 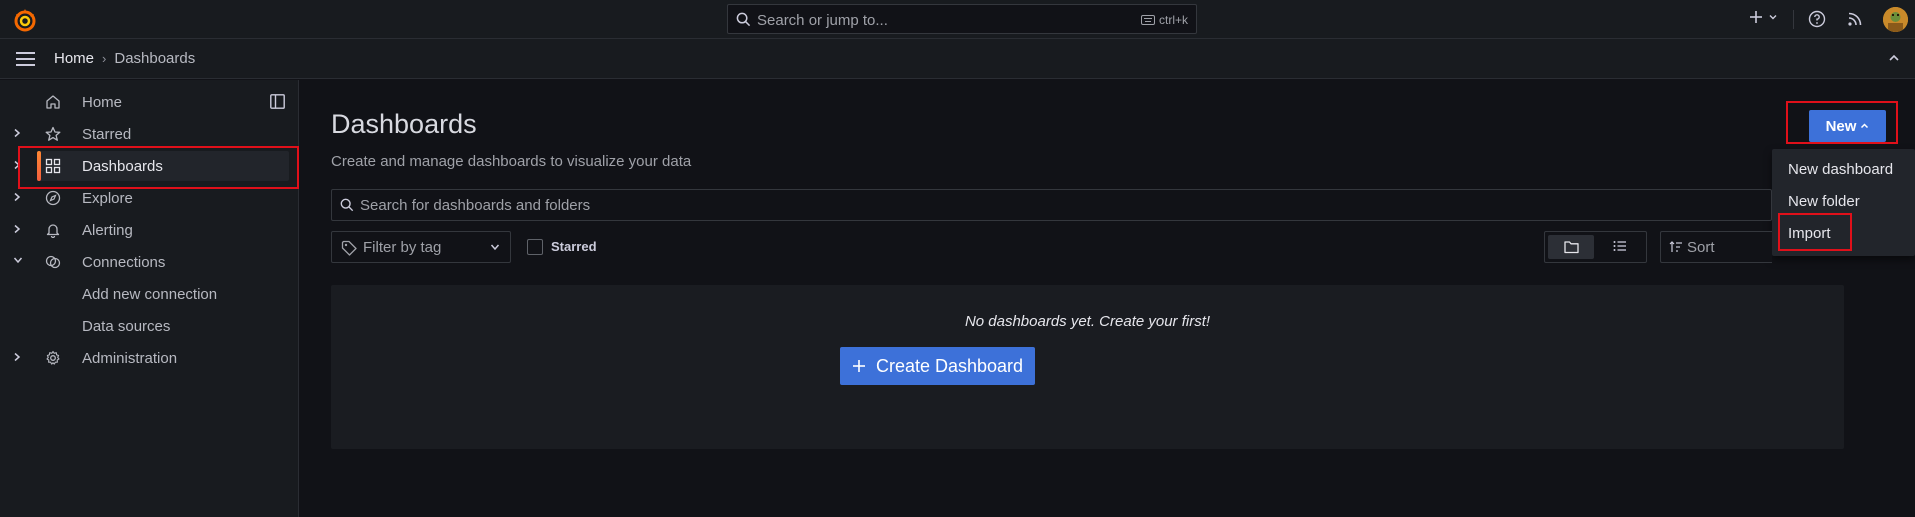 What do you see at coordinates (130, 358) in the screenshot?
I see `sidebar-item-label: Administration` at bounding box center [130, 358].